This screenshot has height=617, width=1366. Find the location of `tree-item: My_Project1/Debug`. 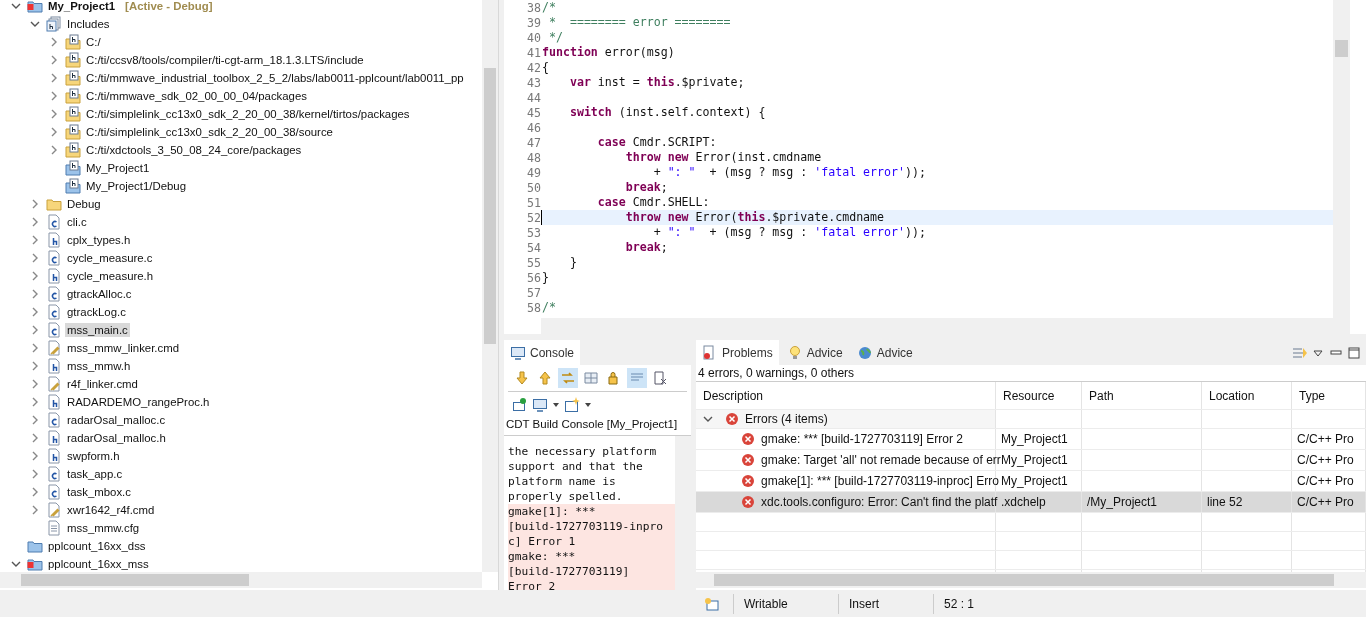

tree-item: My_Project1/Debug is located at coordinates (136, 186).